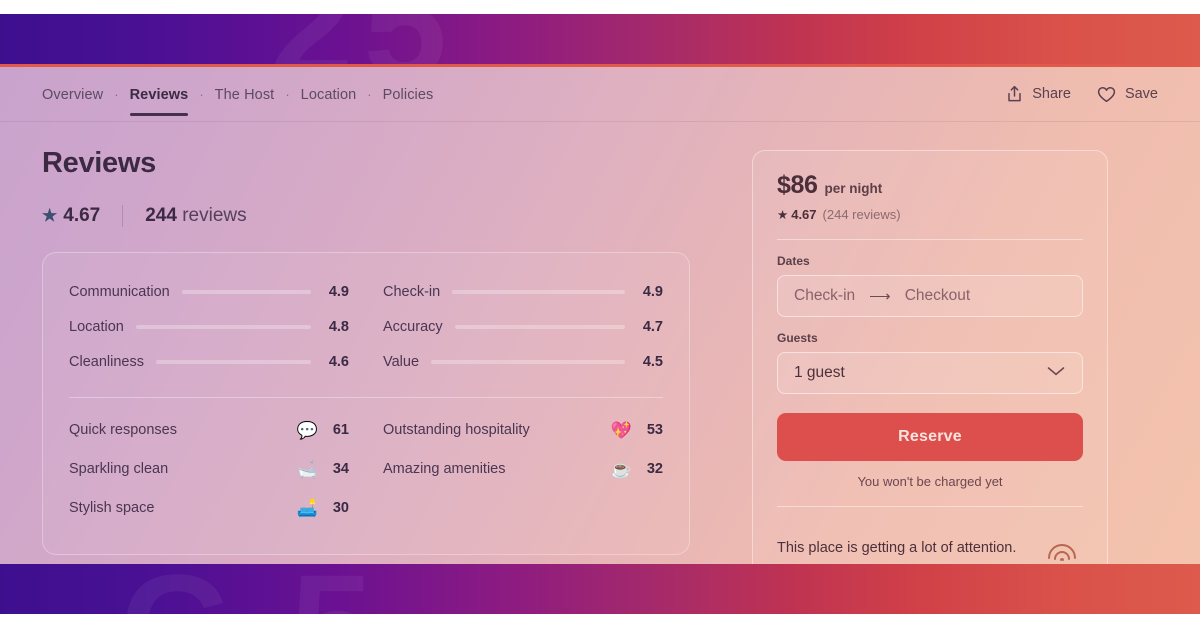 This screenshot has width=1200, height=628. Describe the element at coordinates (804, 214) in the screenshot. I see `booking-rating-value: 4.67` at that location.